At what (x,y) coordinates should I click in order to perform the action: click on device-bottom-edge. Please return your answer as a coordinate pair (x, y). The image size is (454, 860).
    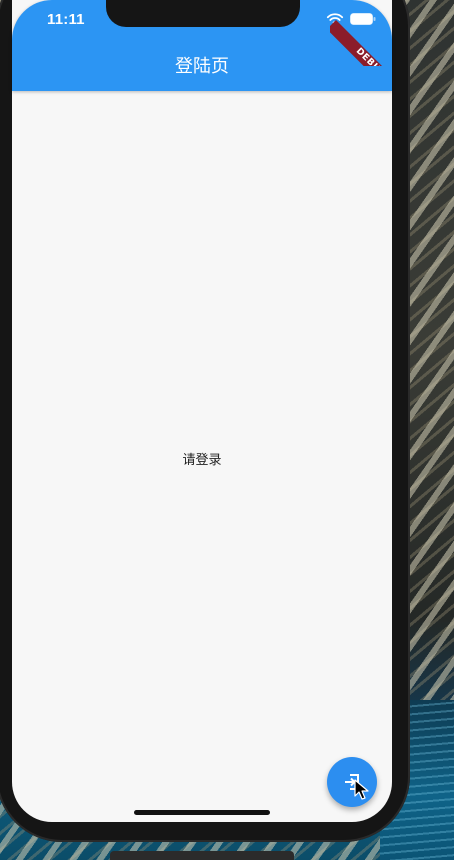
    Looking at the image, I should click on (202, 855).